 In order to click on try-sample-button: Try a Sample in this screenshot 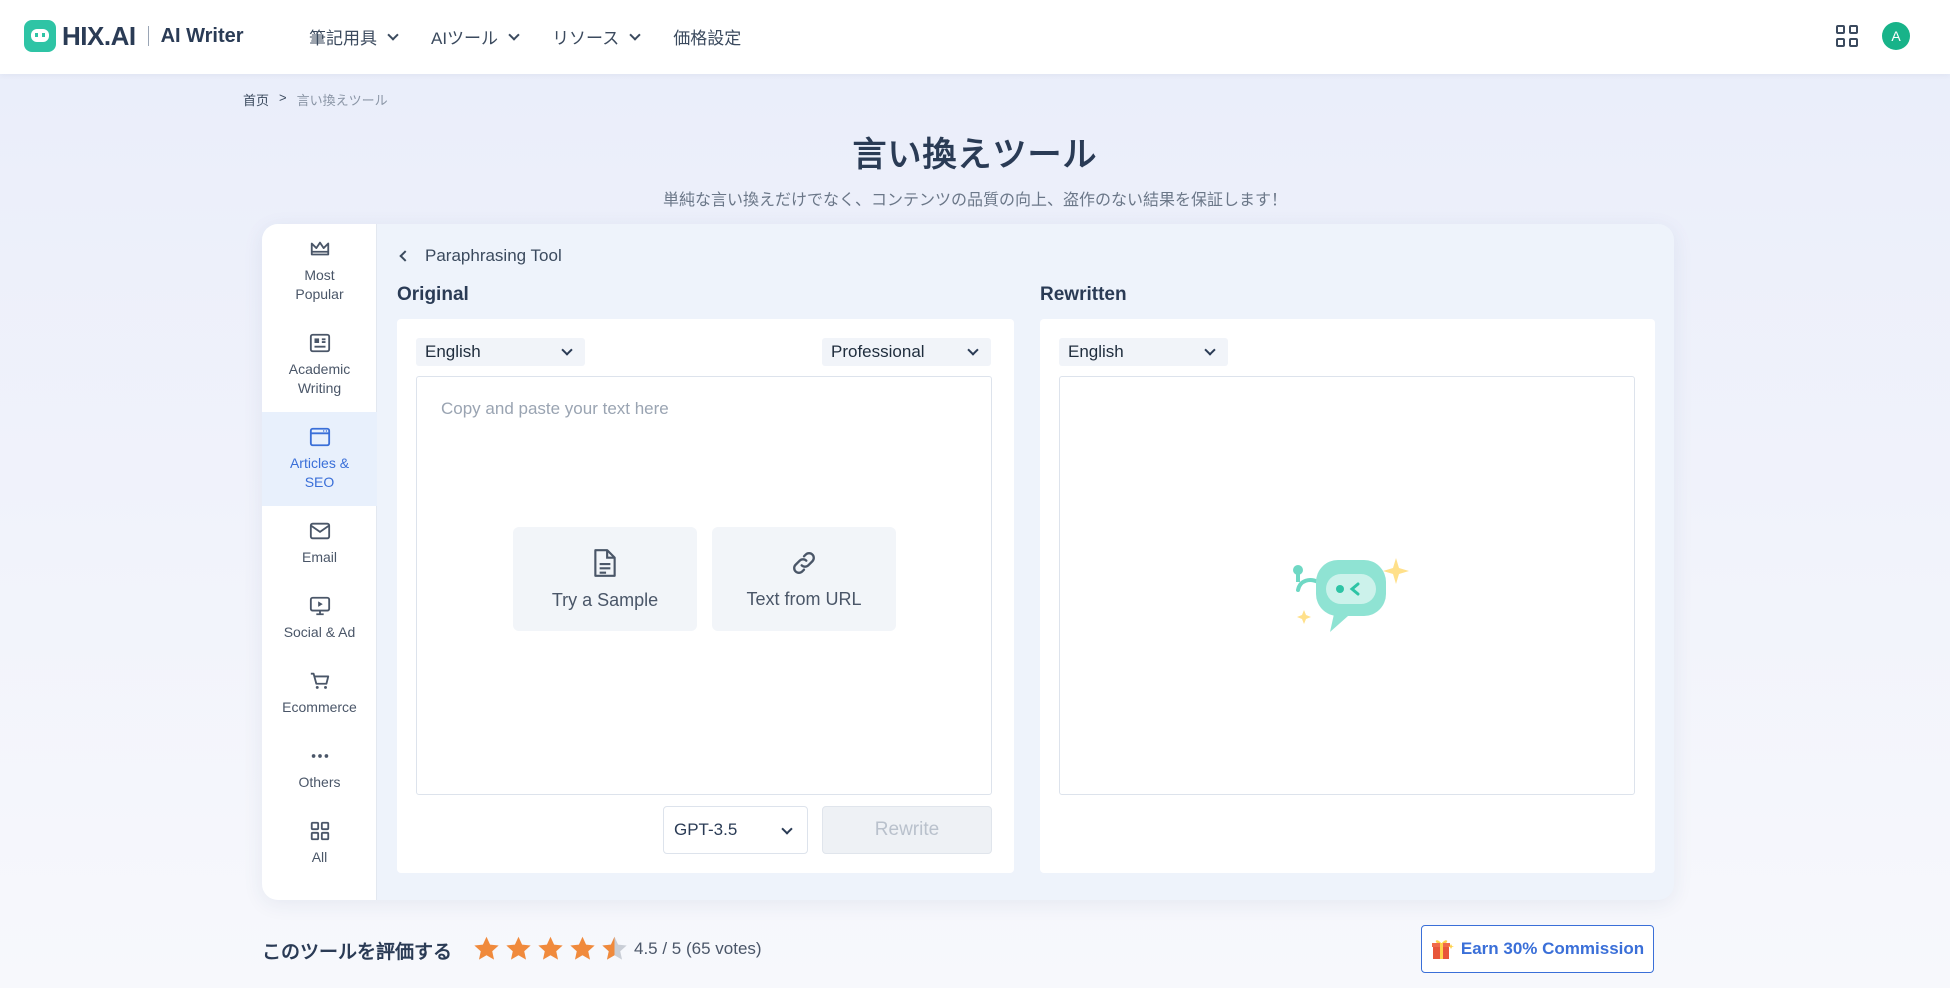, I will do `click(605, 579)`.